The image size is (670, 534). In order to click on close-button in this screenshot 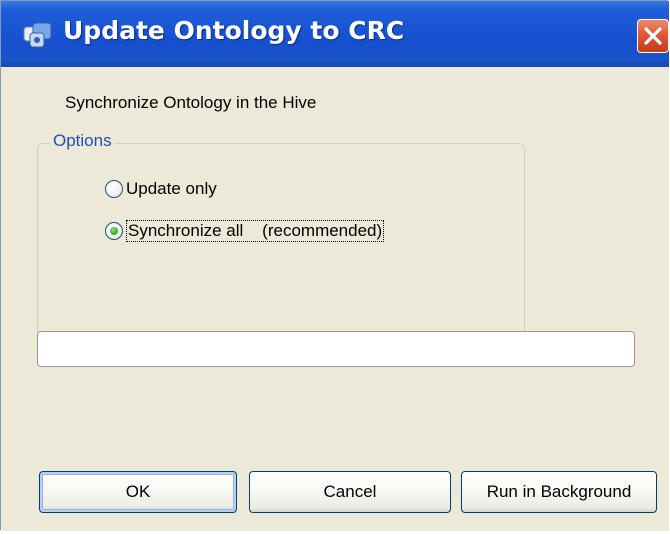, I will do `click(653, 36)`.